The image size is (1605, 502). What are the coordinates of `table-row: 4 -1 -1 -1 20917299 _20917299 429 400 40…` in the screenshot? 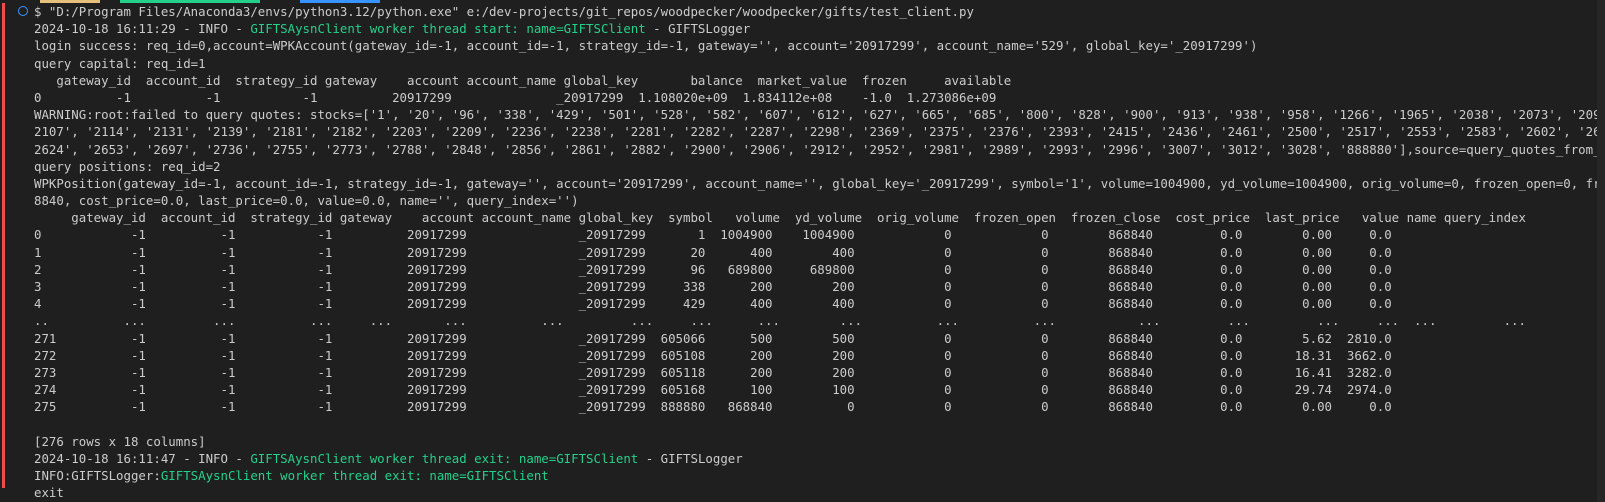 It's located at (713, 304).